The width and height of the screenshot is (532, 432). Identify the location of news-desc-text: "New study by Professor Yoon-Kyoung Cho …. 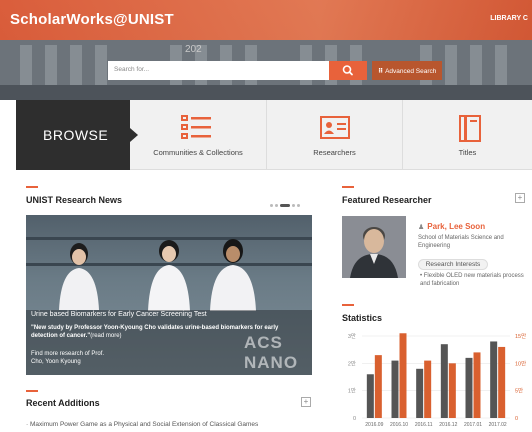
(155, 332).